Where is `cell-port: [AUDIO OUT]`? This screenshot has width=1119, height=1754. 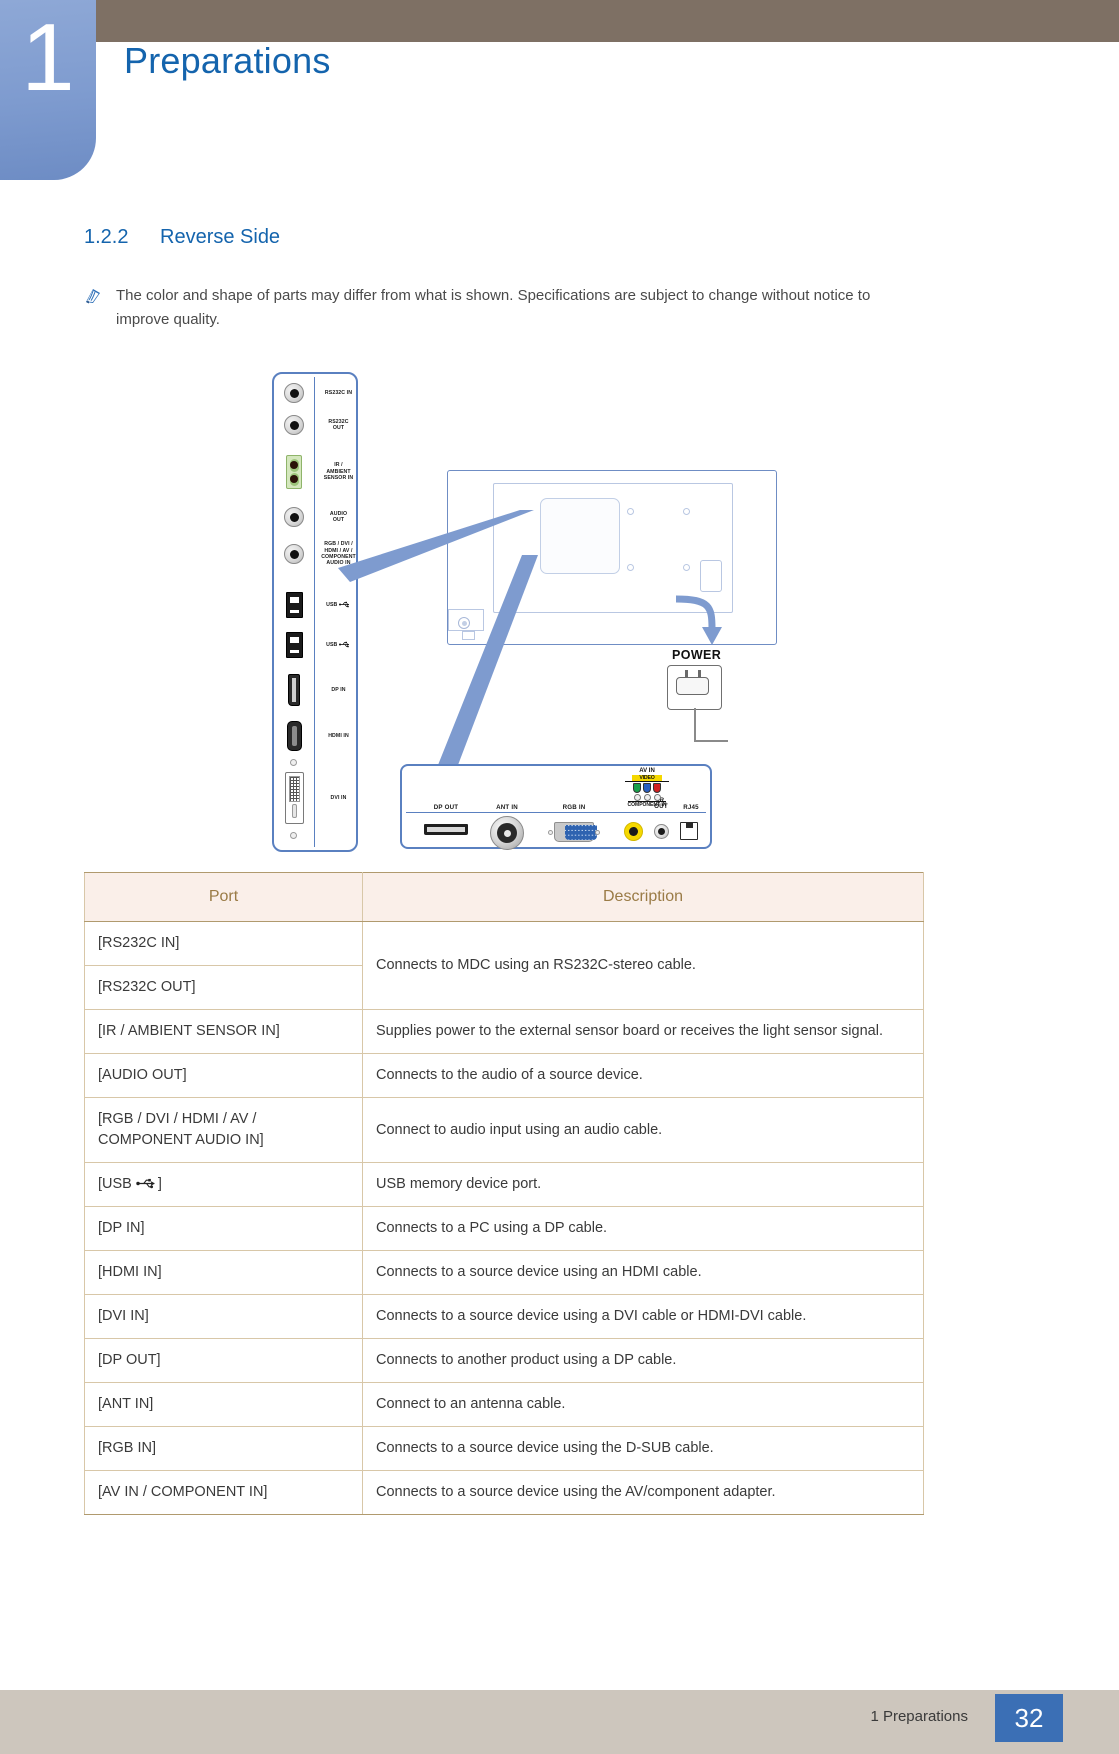
cell-port: [AUDIO OUT] is located at coordinates (223, 1075).